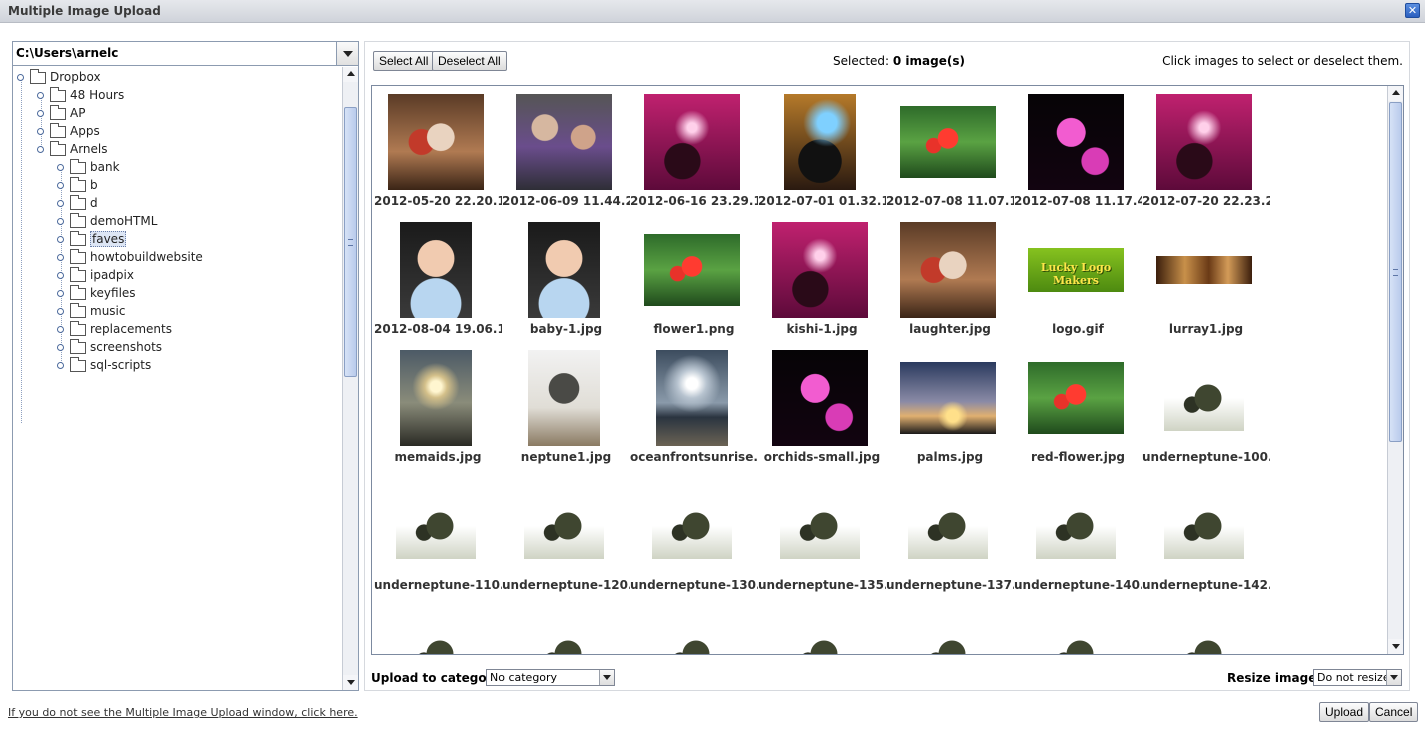 This screenshot has height=730, width=1425. Describe the element at coordinates (146, 257) in the screenshot. I see `tree-item-label: howtobuildwebsite` at that location.